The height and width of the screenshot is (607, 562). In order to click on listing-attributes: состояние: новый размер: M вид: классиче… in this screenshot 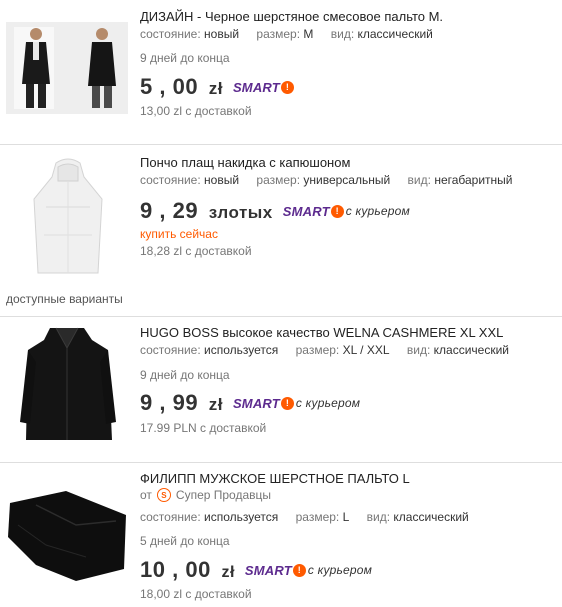, I will do `click(293, 34)`.